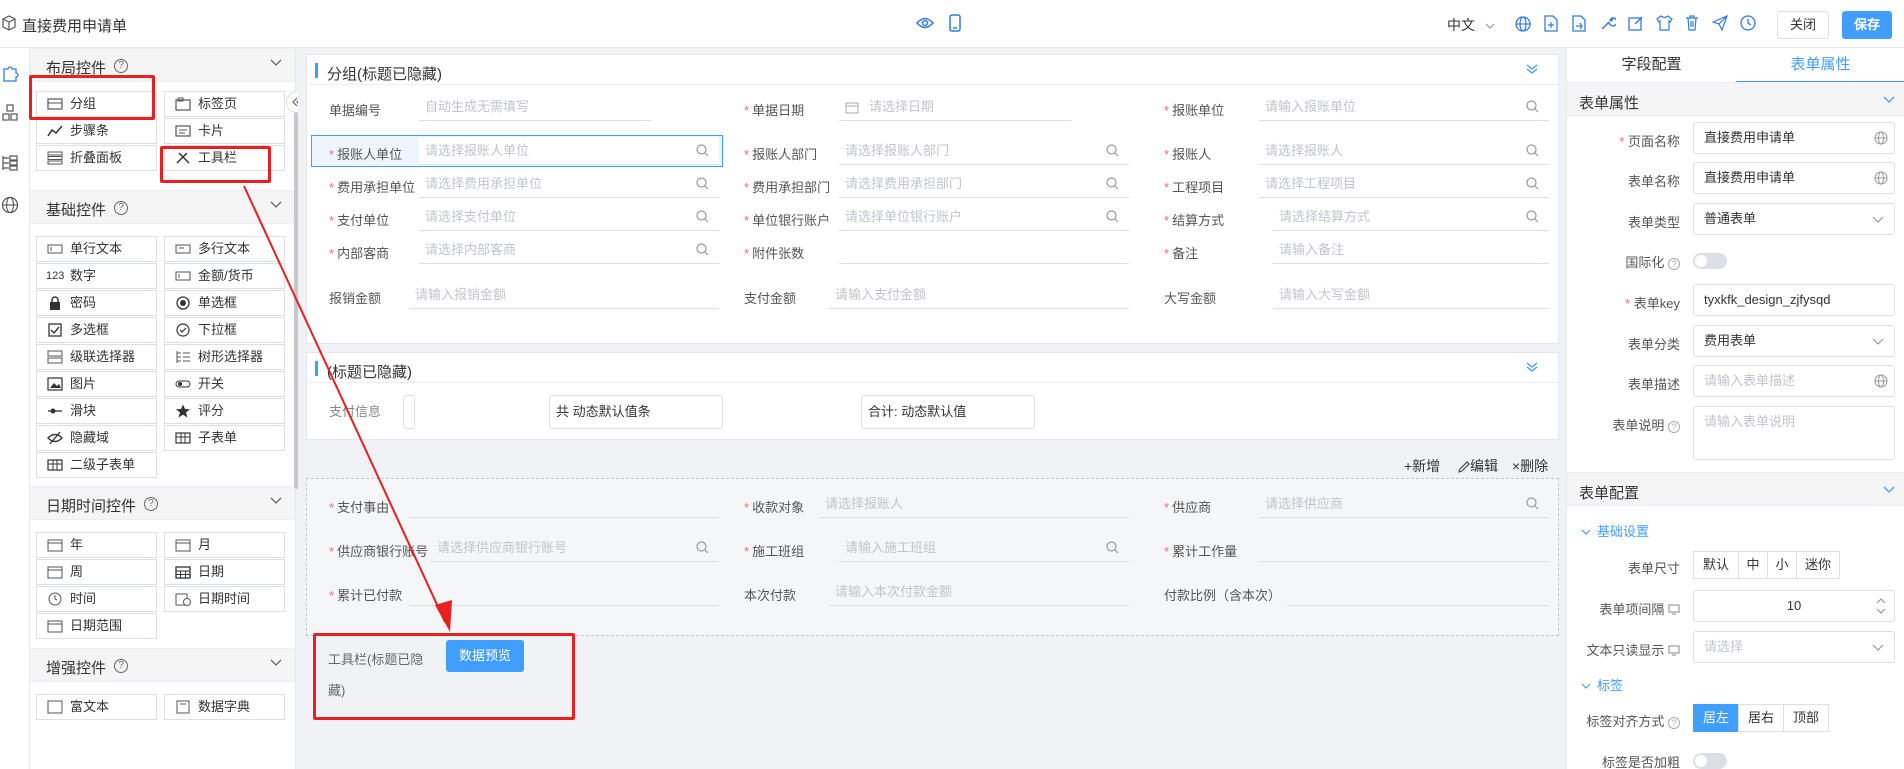  I want to click on reporter-unit-input: 请选择报账人单位, so click(569, 151).